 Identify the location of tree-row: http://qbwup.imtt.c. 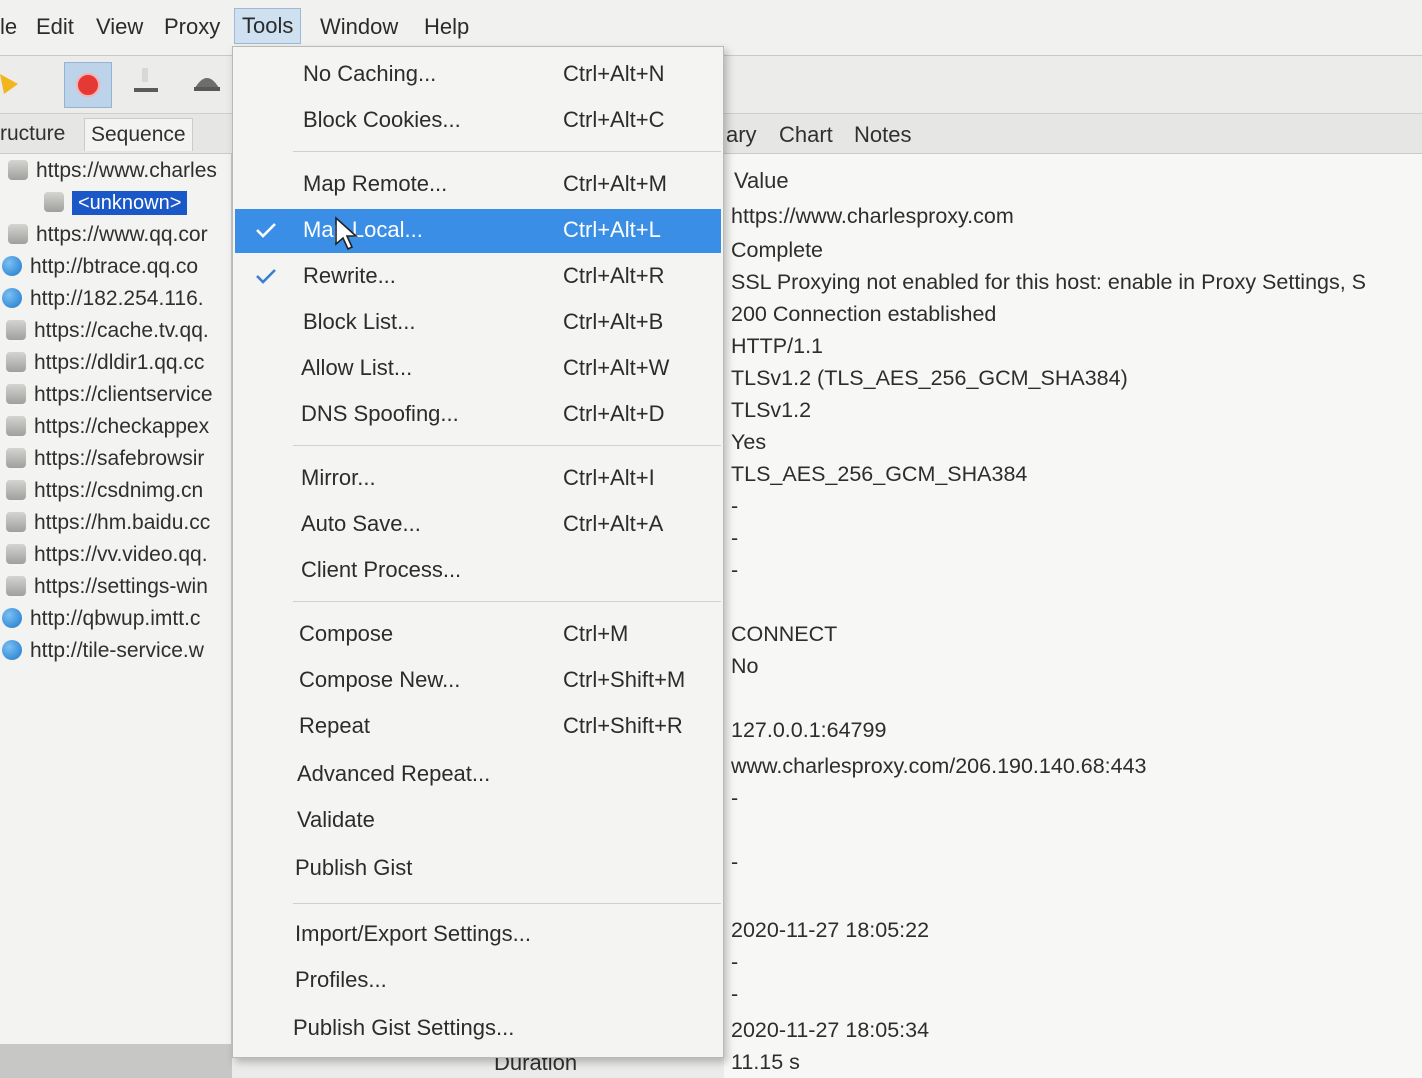
(116, 623).